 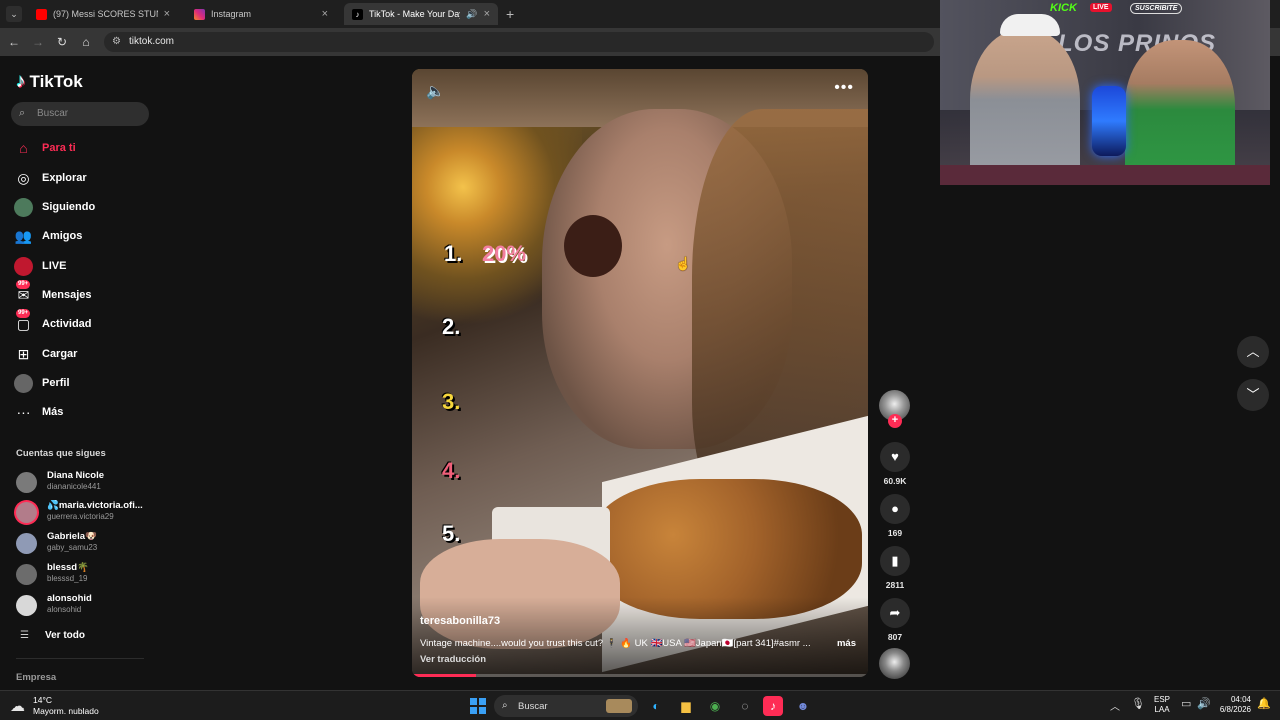 What do you see at coordinates (1115, 705) in the screenshot?
I see `chevron-up-icon: ︿` at bounding box center [1115, 705].